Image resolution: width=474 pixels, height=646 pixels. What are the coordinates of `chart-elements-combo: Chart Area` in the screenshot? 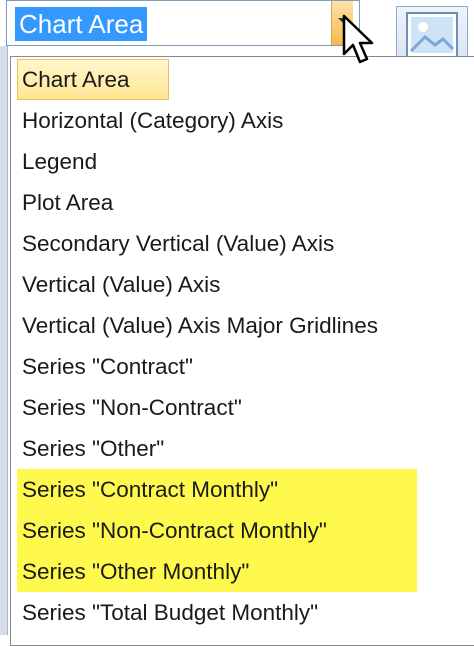 It's located at (183, 23).